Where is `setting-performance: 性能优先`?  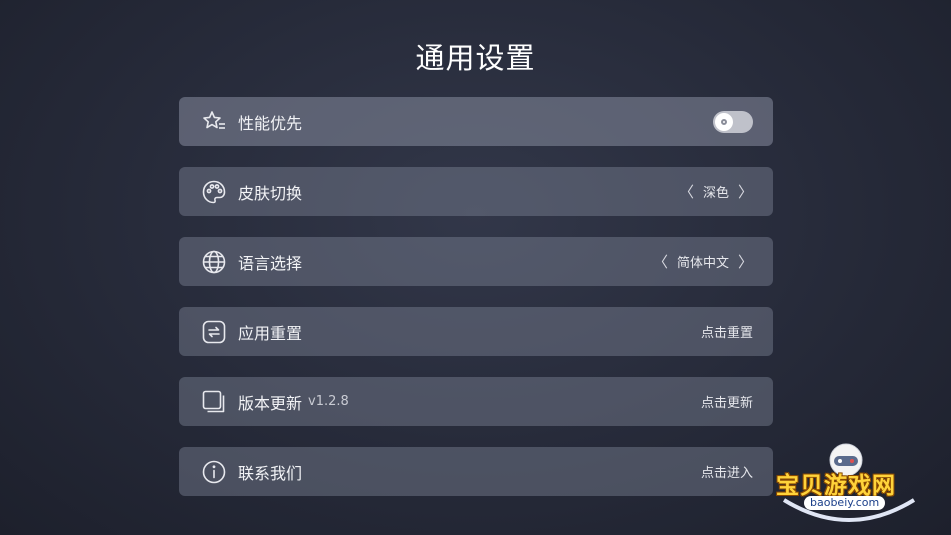 setting-performance: 性能优先 is located at coordinates (476, 121).